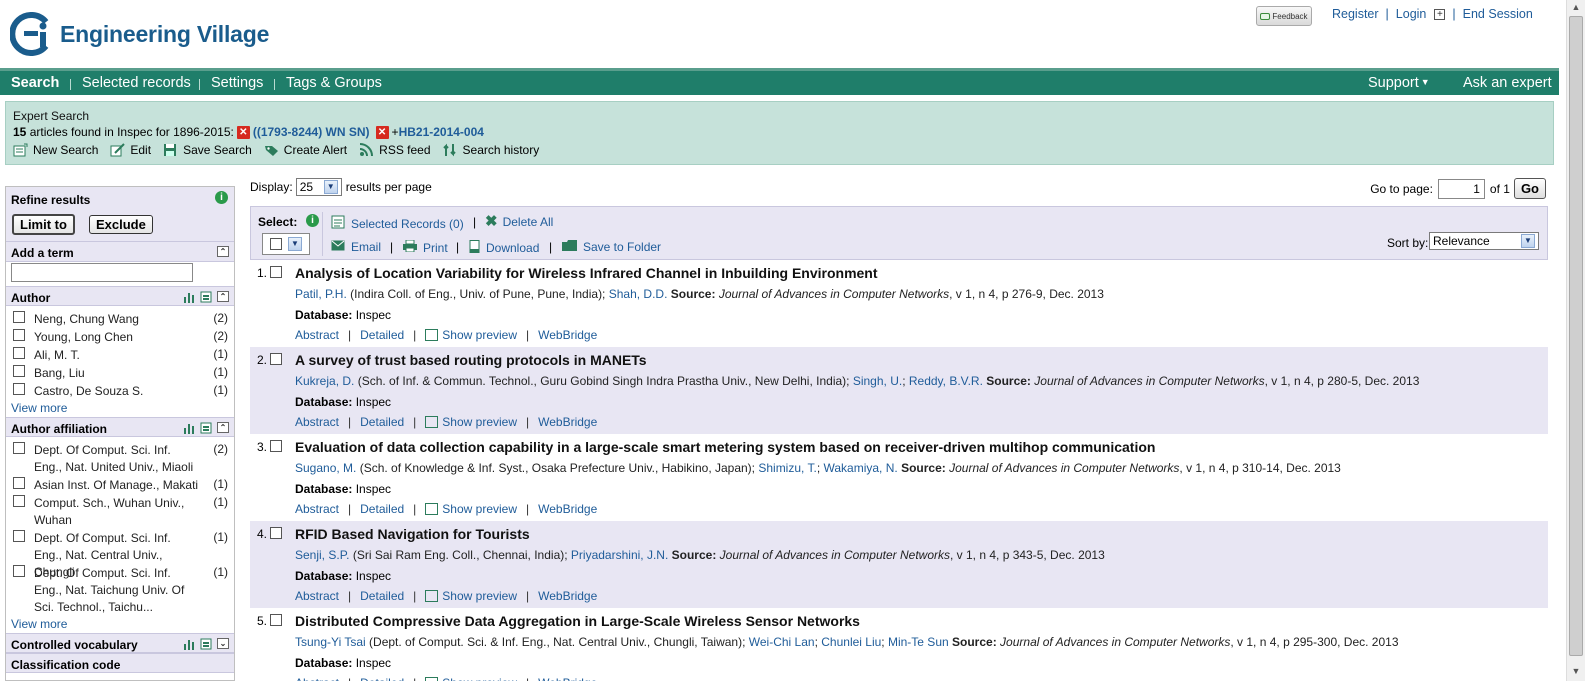  Describe the element at coordinates (276, 244) in the screenshot. I see `select-all-checkbox` at that location.